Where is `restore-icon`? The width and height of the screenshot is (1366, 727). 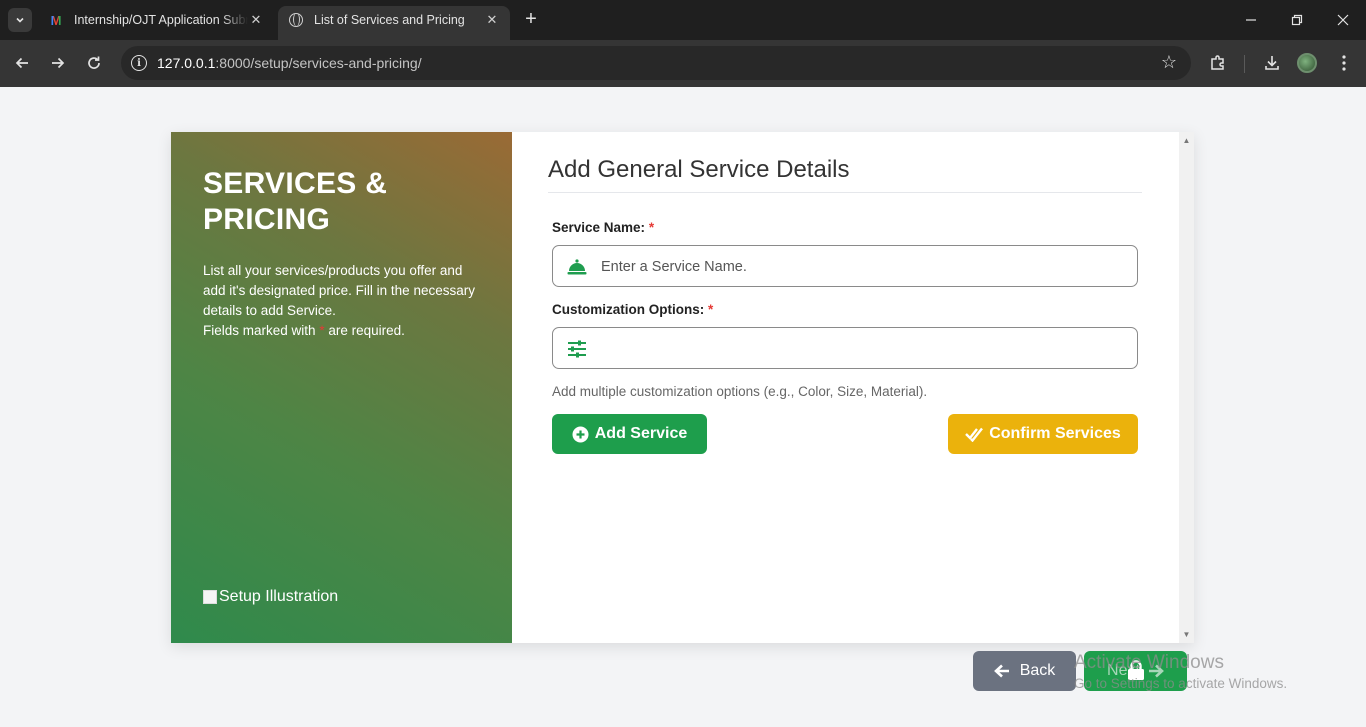 restore-icon is located at coordinates (1297, 20).